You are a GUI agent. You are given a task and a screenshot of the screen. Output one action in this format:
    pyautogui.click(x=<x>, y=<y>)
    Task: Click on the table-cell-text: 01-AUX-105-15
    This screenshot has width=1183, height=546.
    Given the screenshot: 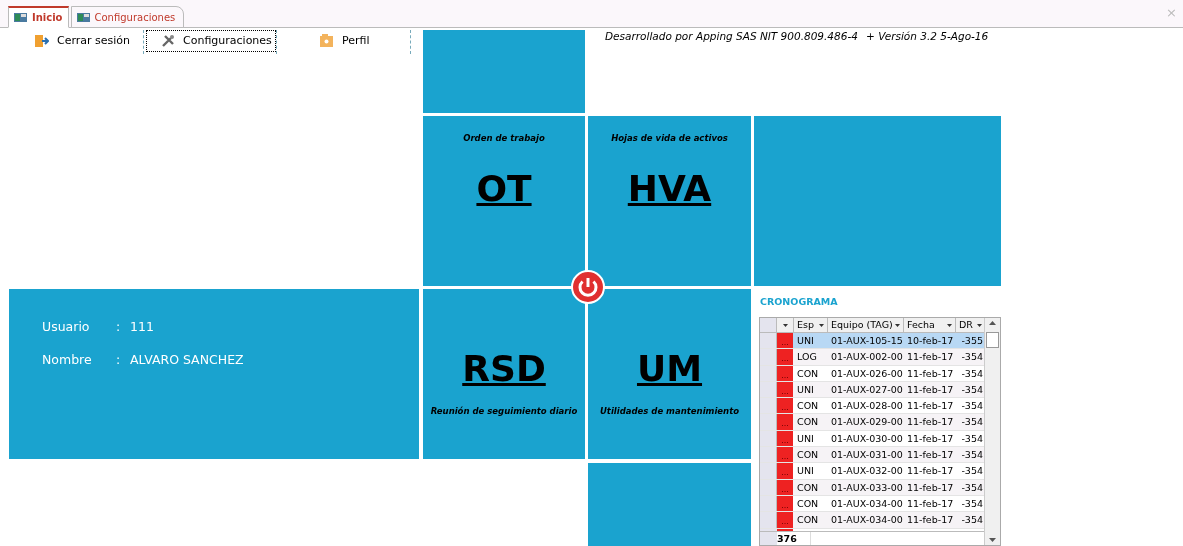 What is the action you would take?
    pyautogui.click(x=867, y=341)
    